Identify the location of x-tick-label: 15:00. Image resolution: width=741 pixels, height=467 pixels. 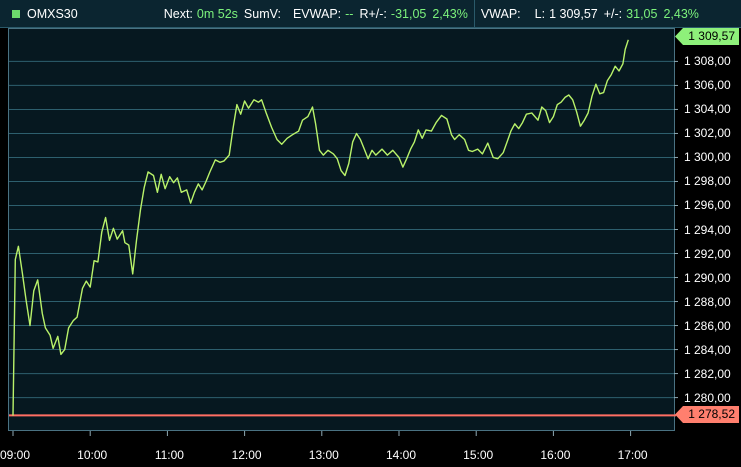
(478, 455).